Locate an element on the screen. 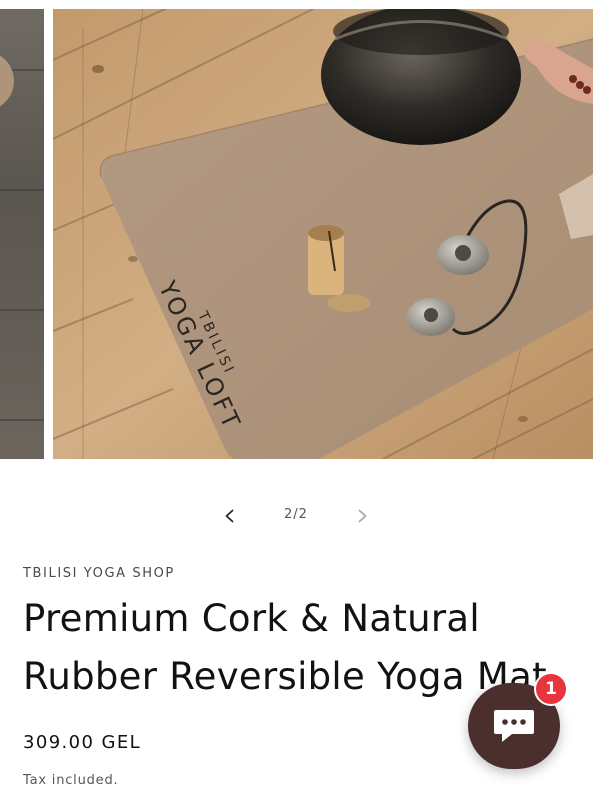 This screenshot has width=593, height=800. tax-note: Tax included. is located at coordinates (71, 780).